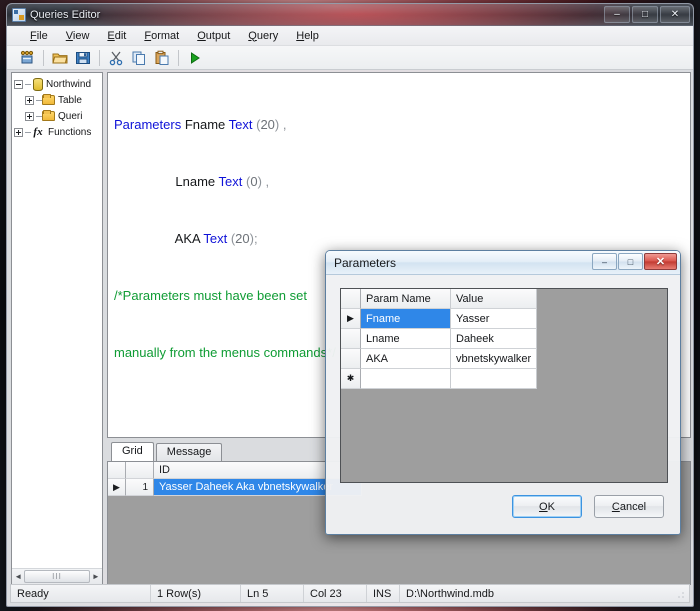 The width and height of the screenshot is (700, 611). Describe the element at coordinates (120, 35) in the screenshot. I see `menu-edit-rest: dit` at that location.